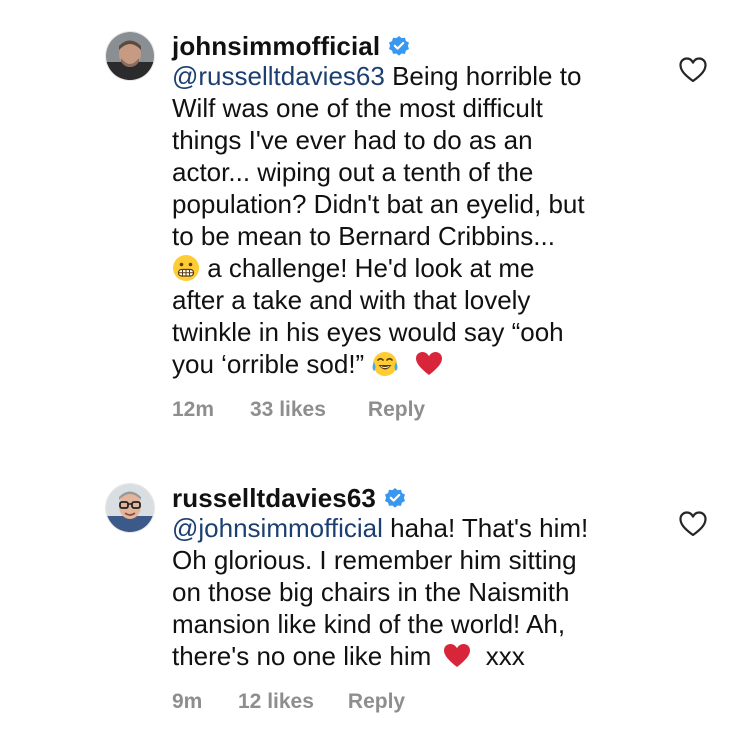 This screenshot has width=750, height=753. I want to click on comment-line: Being horrible to, so click(487, 76).